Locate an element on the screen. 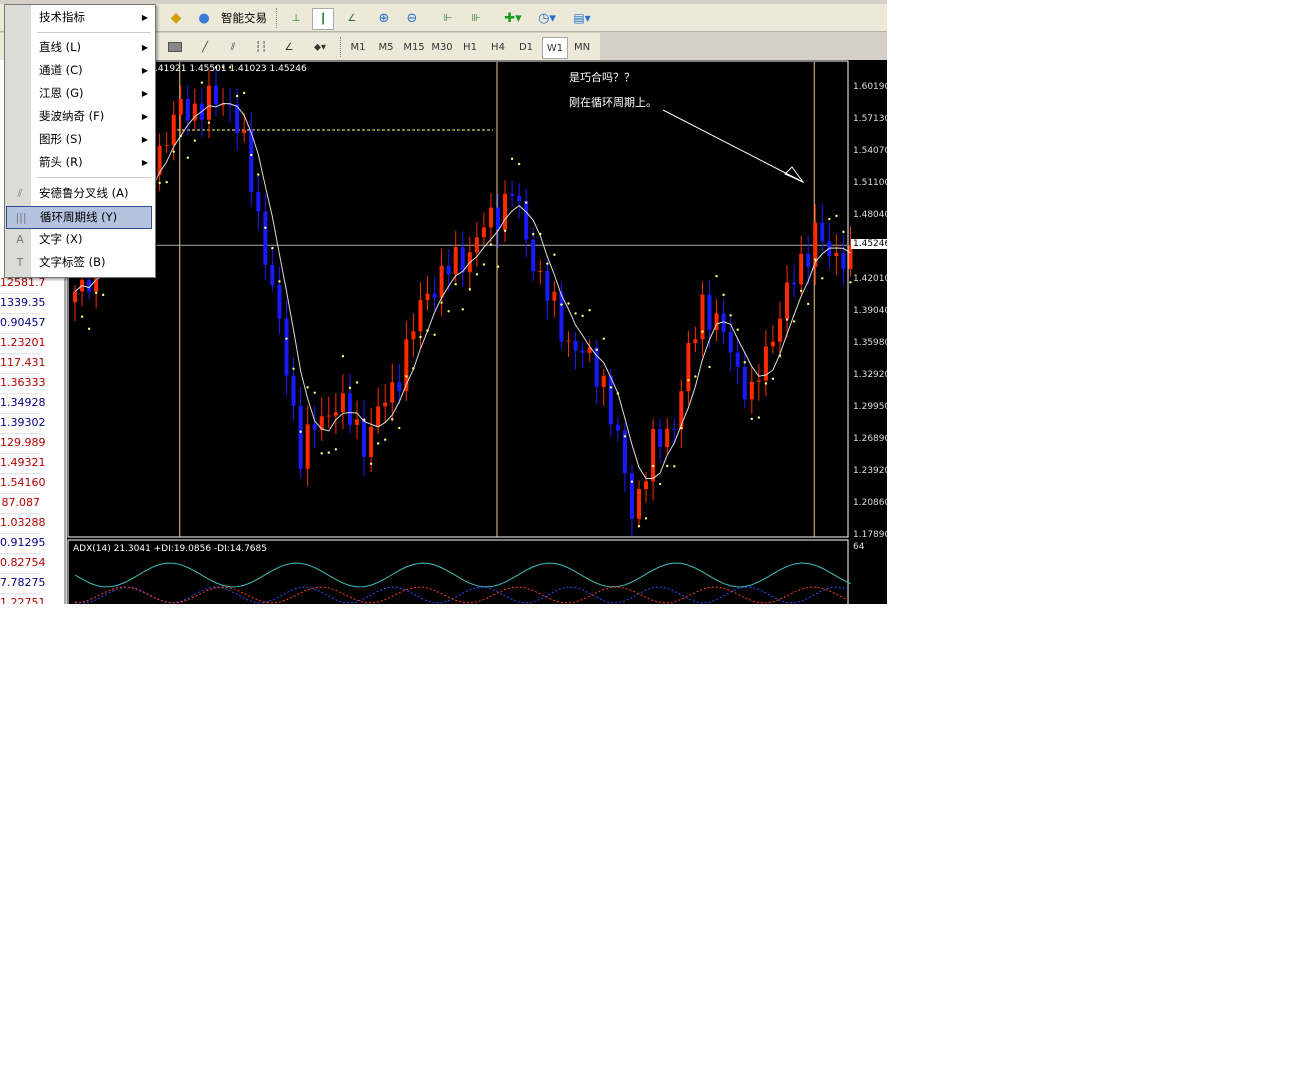 Image resolution: width=1296 pixels, height=1080 pixels. market-watch-price: 1.54160 is located at coordinates (23, 483).